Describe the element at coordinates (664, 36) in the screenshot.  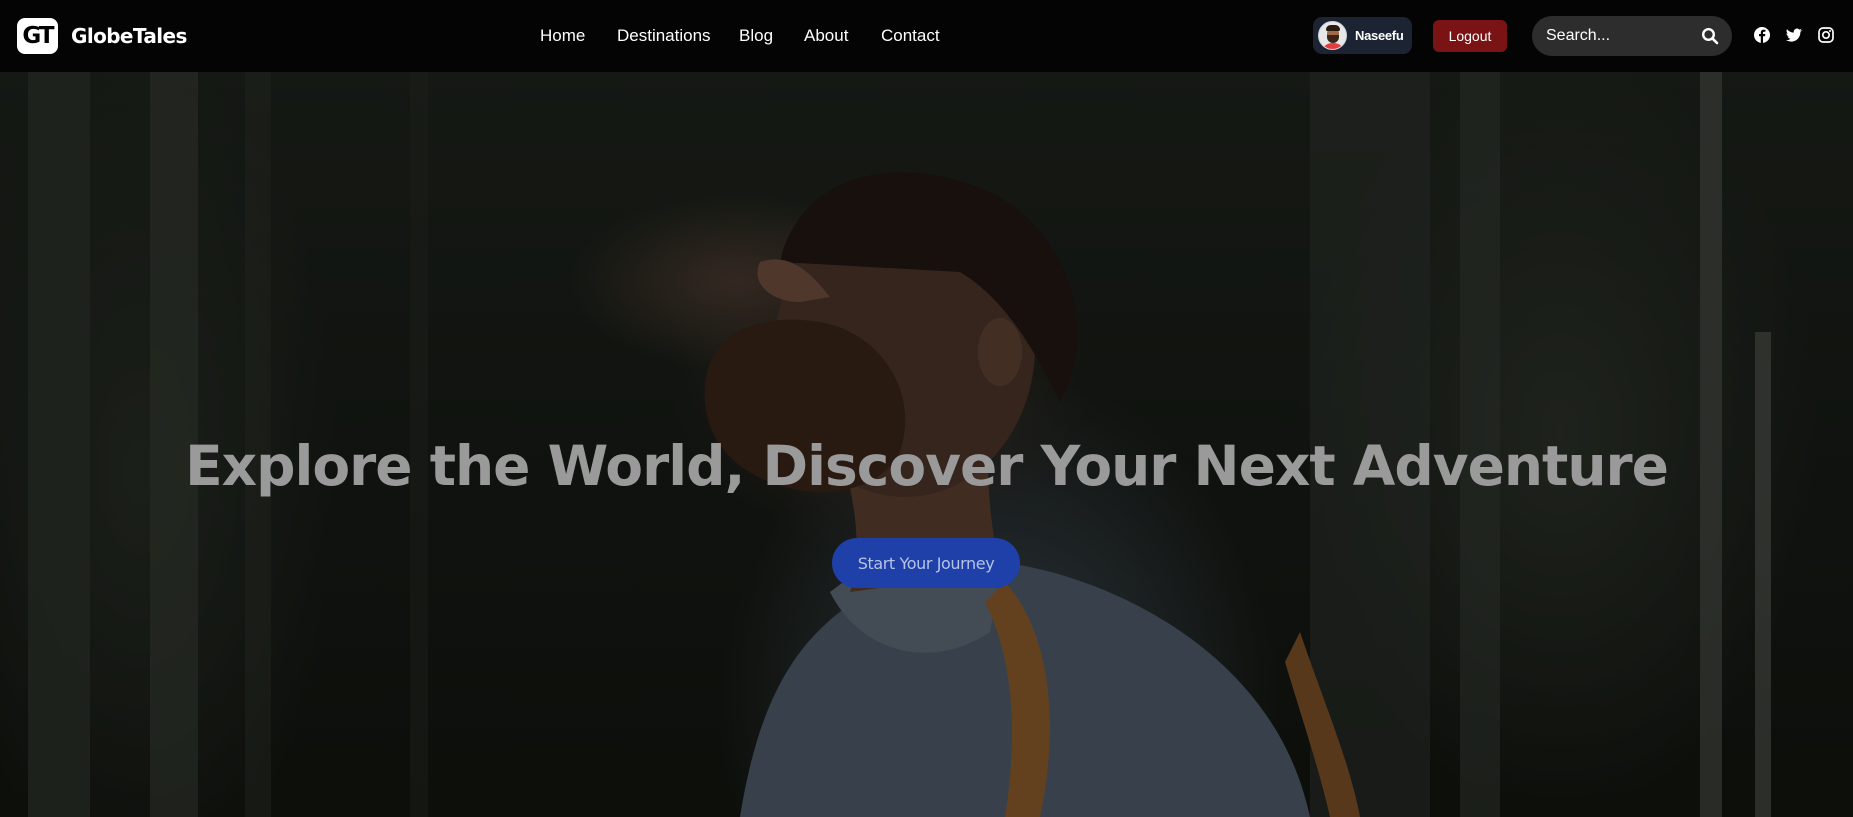
I see `nav-link-destinations: Destinations` at that location.